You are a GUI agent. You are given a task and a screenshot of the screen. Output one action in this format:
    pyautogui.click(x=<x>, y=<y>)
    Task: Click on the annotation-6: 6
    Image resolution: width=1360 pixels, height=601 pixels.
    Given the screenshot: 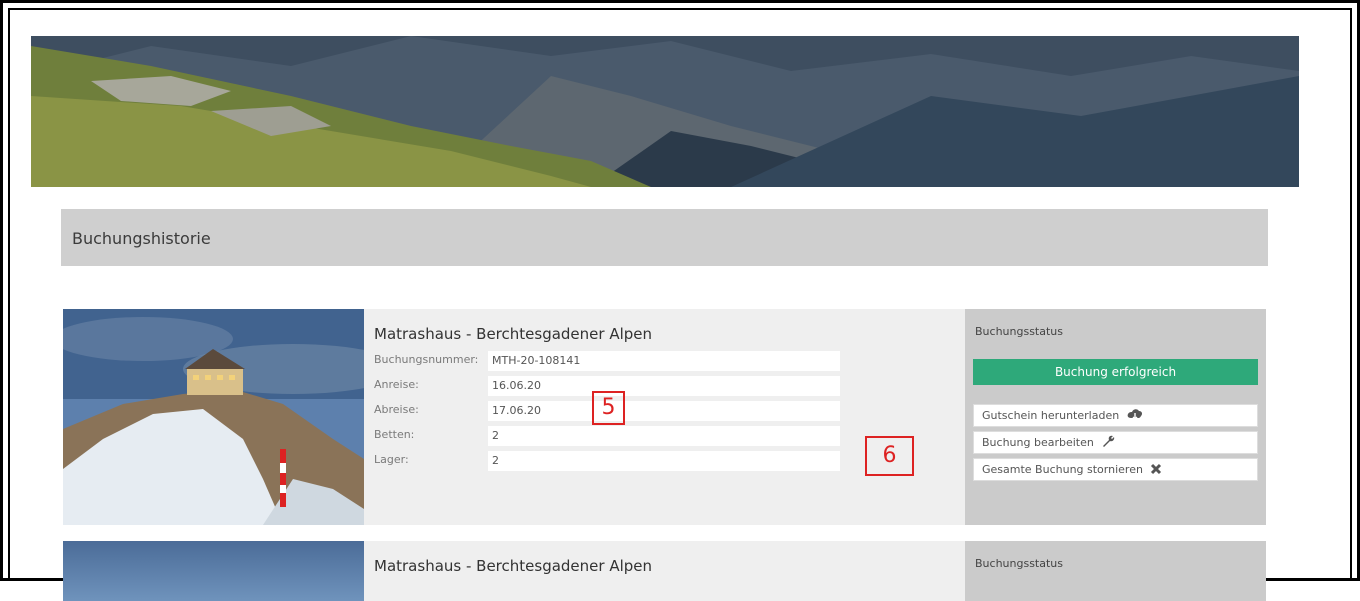 What is the action you would take?
    pyautogui.click(x=889, y=456)
    